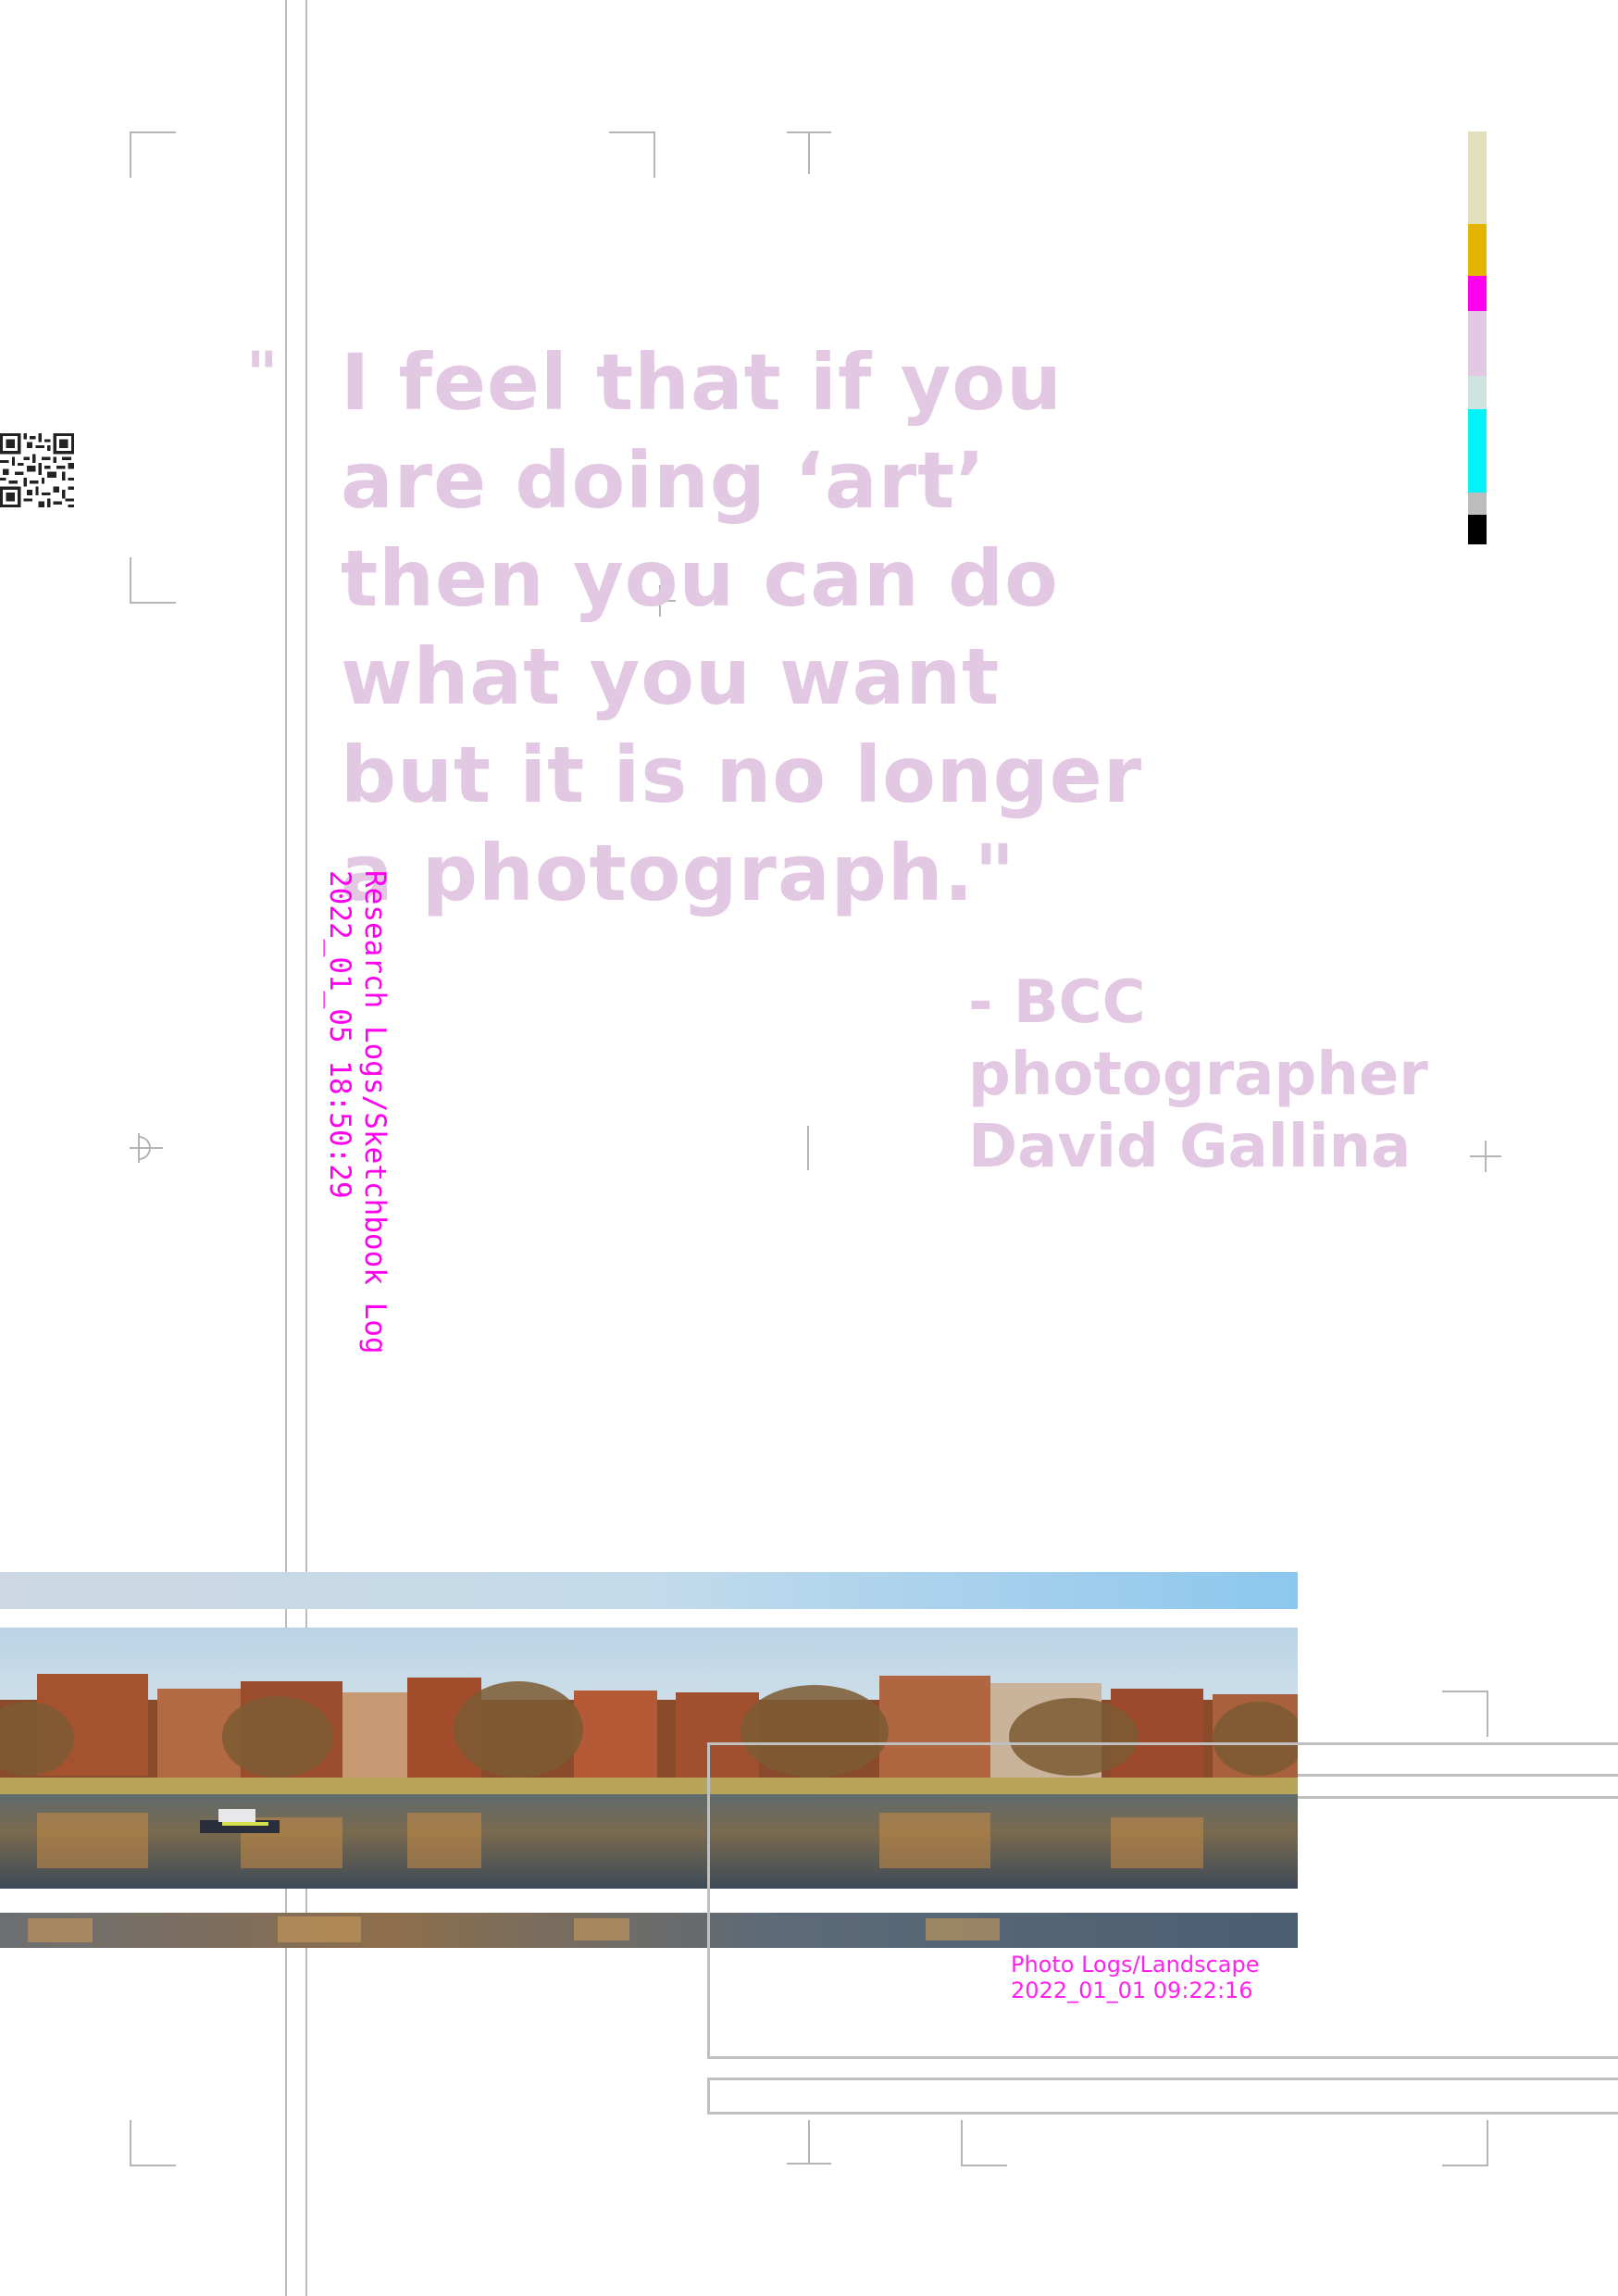 This screenshot has height=2296, width=1618. Describe the element at coordinates (262, 374) in the screenshot. I see `open-quote-mark: "` at that location.